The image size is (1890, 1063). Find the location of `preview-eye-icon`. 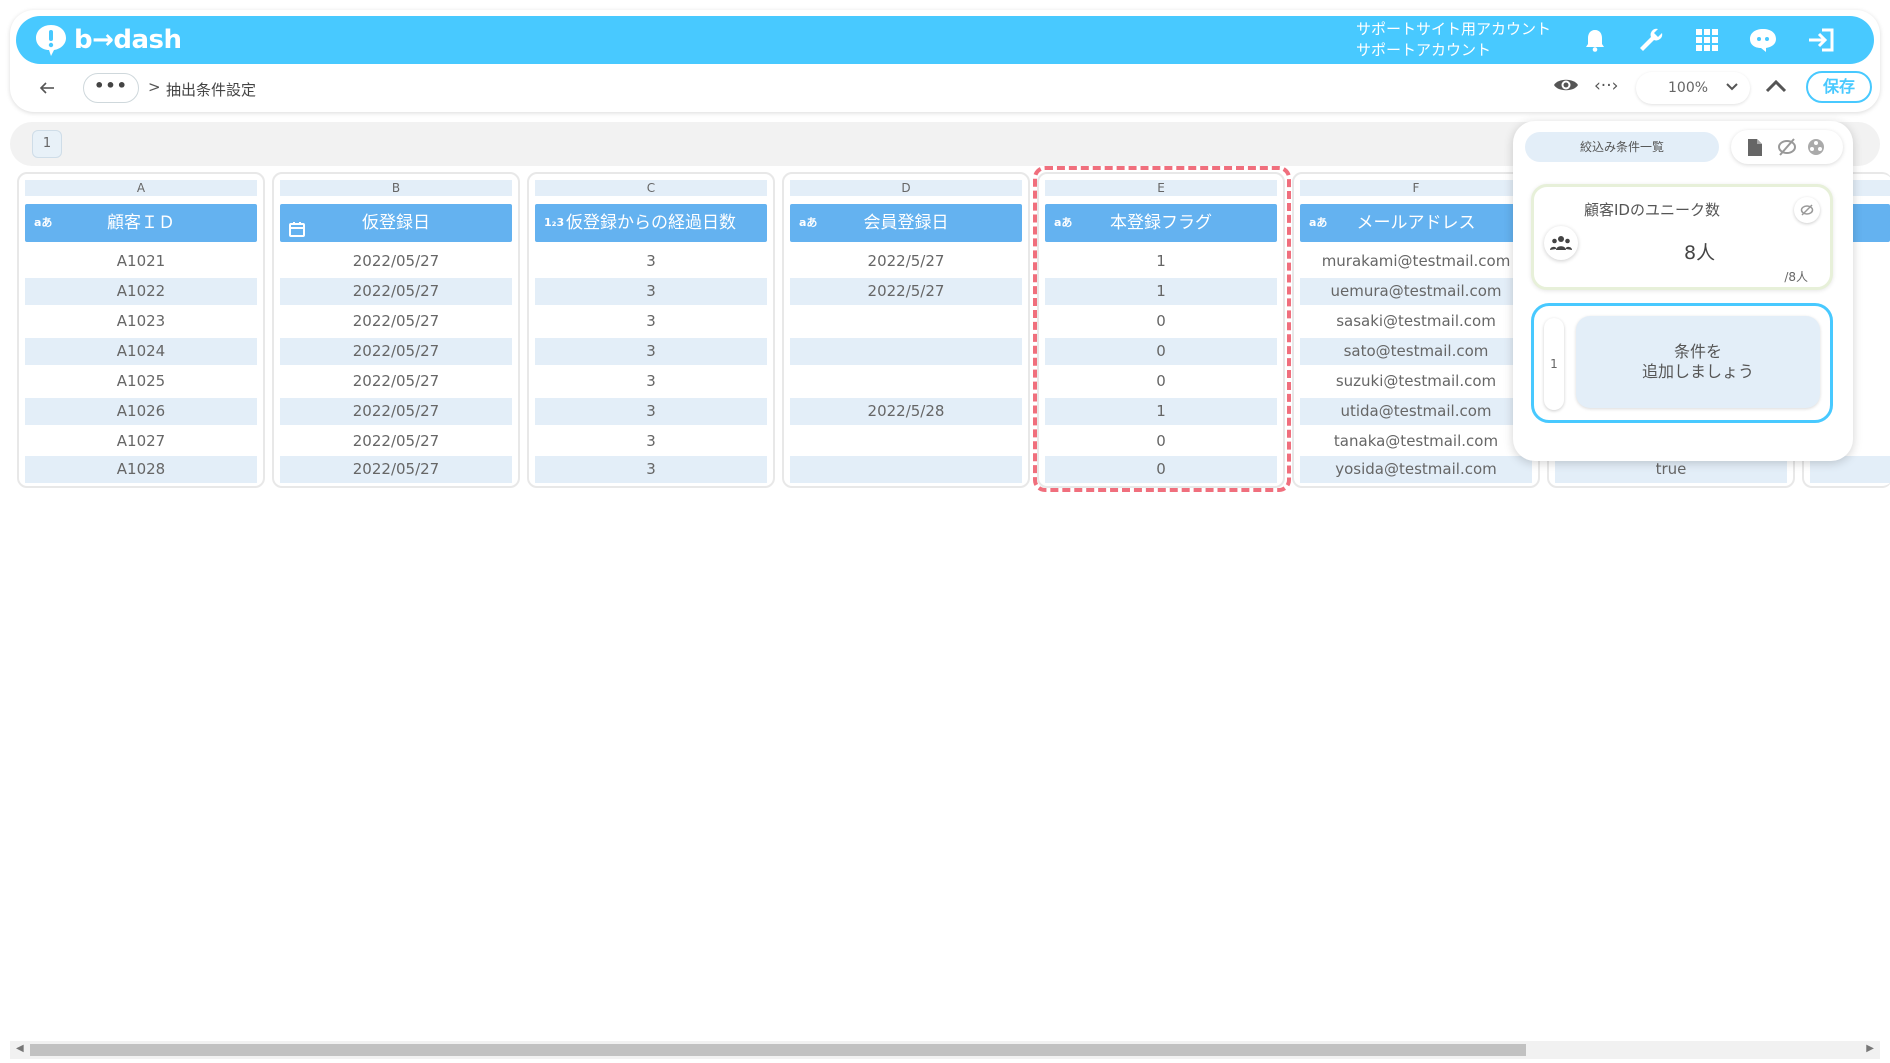

preview-eye-icon is located at coordinates (1566, 87).